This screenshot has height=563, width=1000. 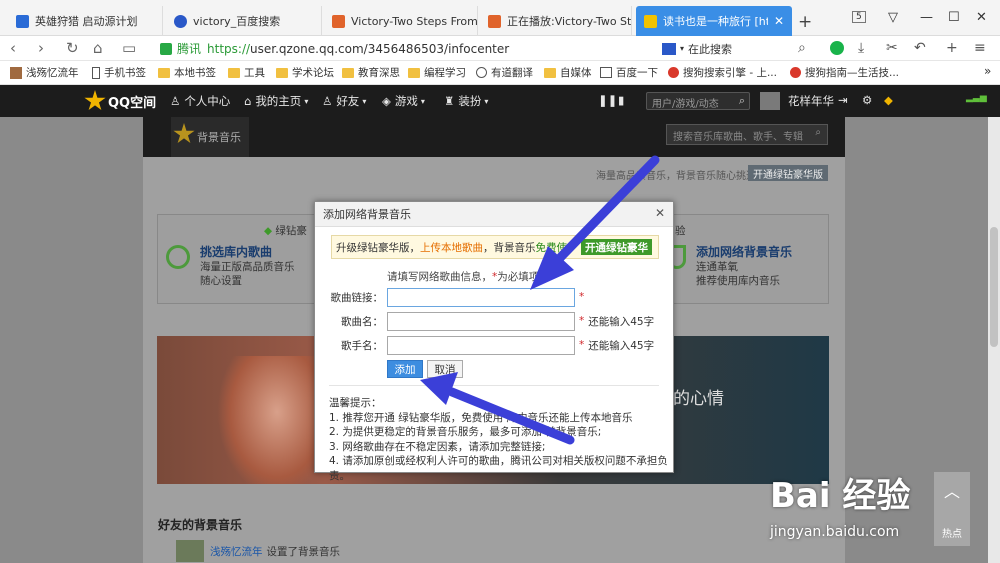 I want to click on scrollbar, so click(x=994, y=340).